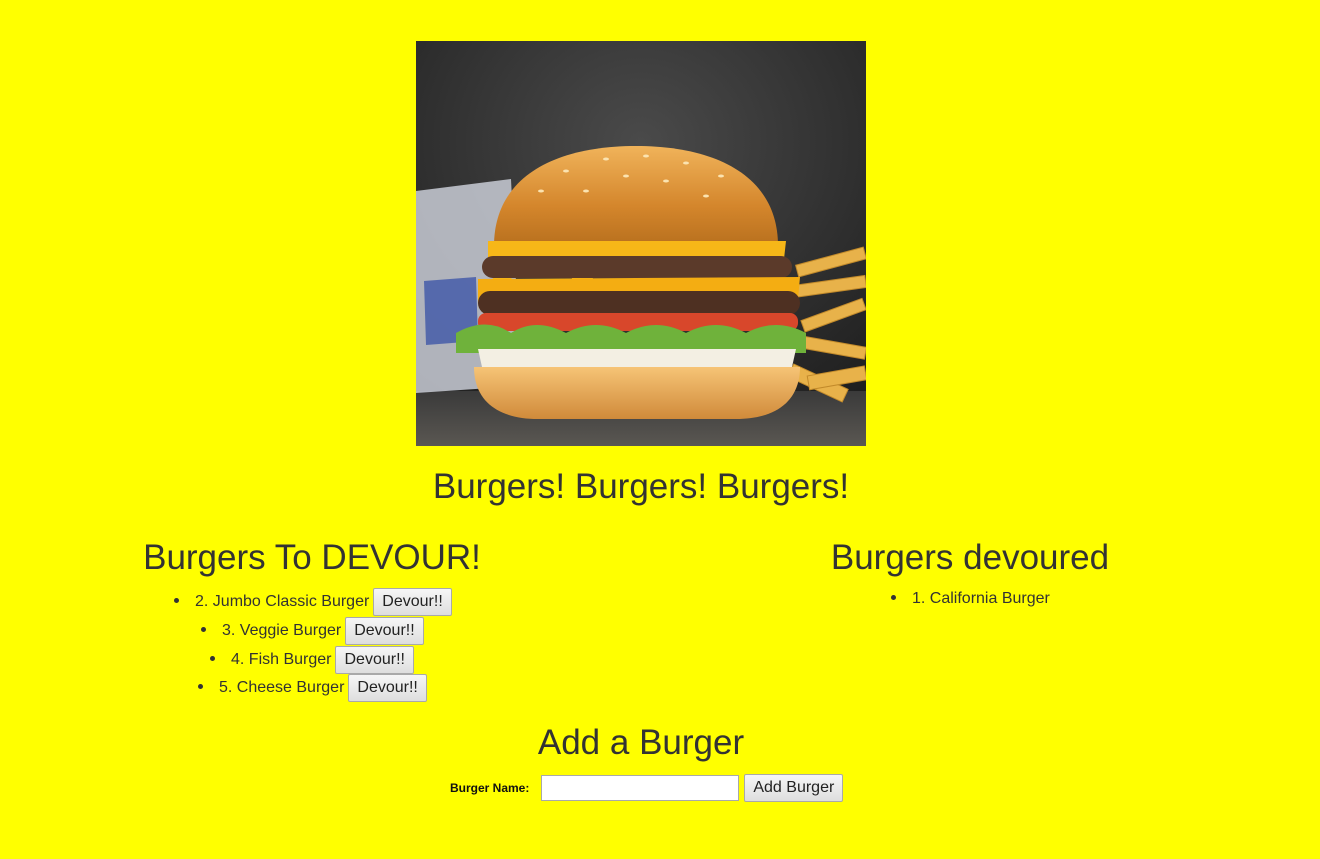 Image resolution: width=1320 pixels, height=859 pixels. Describe the element at coordinates (640, 788) in the screenshot. I see `burger-name-input` at that location.